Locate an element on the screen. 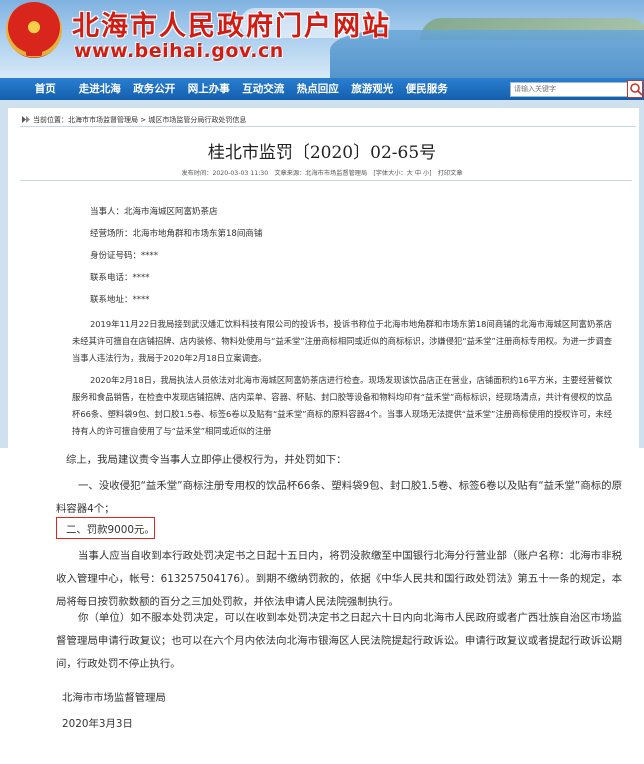  breadcrumb: 当前位置：北海市市场监督管理局 > 城区市场监管分局行政处罚信息 is located at coordinates (134, 120).